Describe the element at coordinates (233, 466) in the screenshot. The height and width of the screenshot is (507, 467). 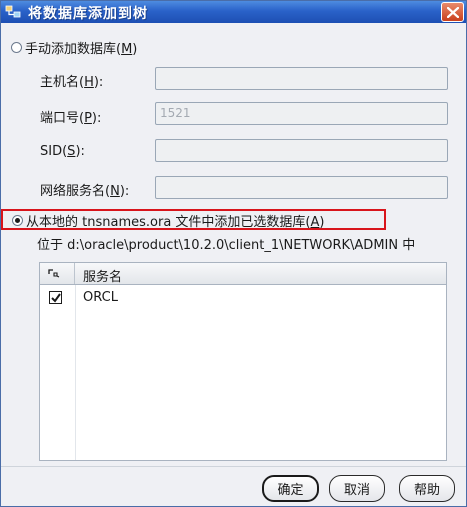
I see `button-bar-separator` at that location.